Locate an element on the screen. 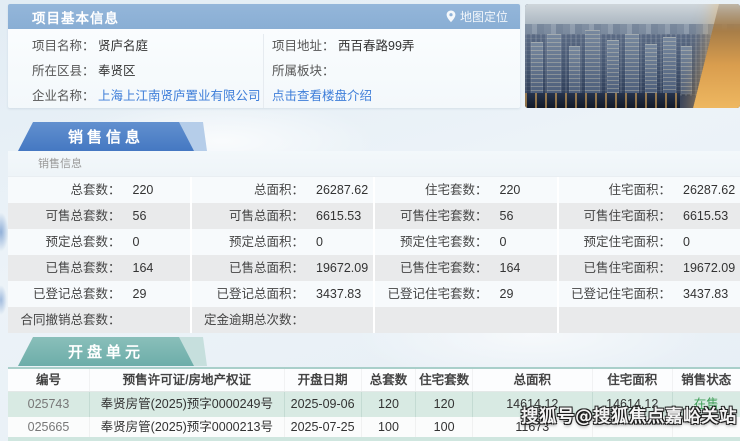  sales-label: 可售总面积： is located at coordinates (267, 216).